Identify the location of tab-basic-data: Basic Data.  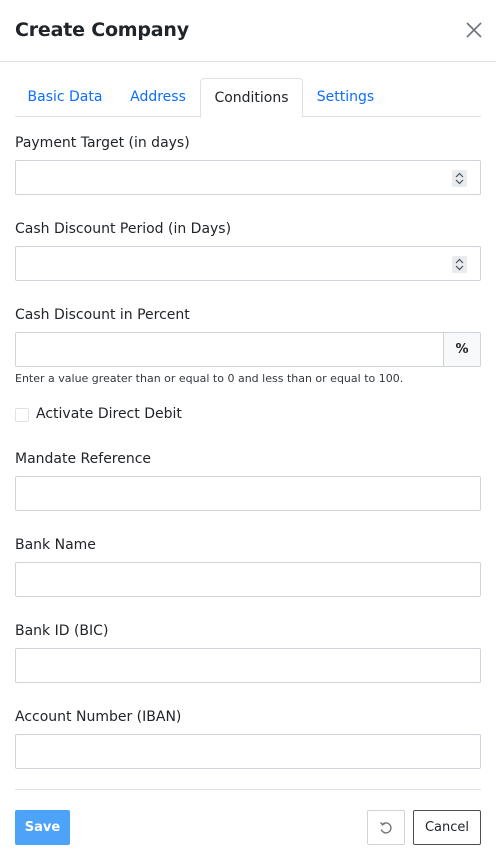
(65, 97).